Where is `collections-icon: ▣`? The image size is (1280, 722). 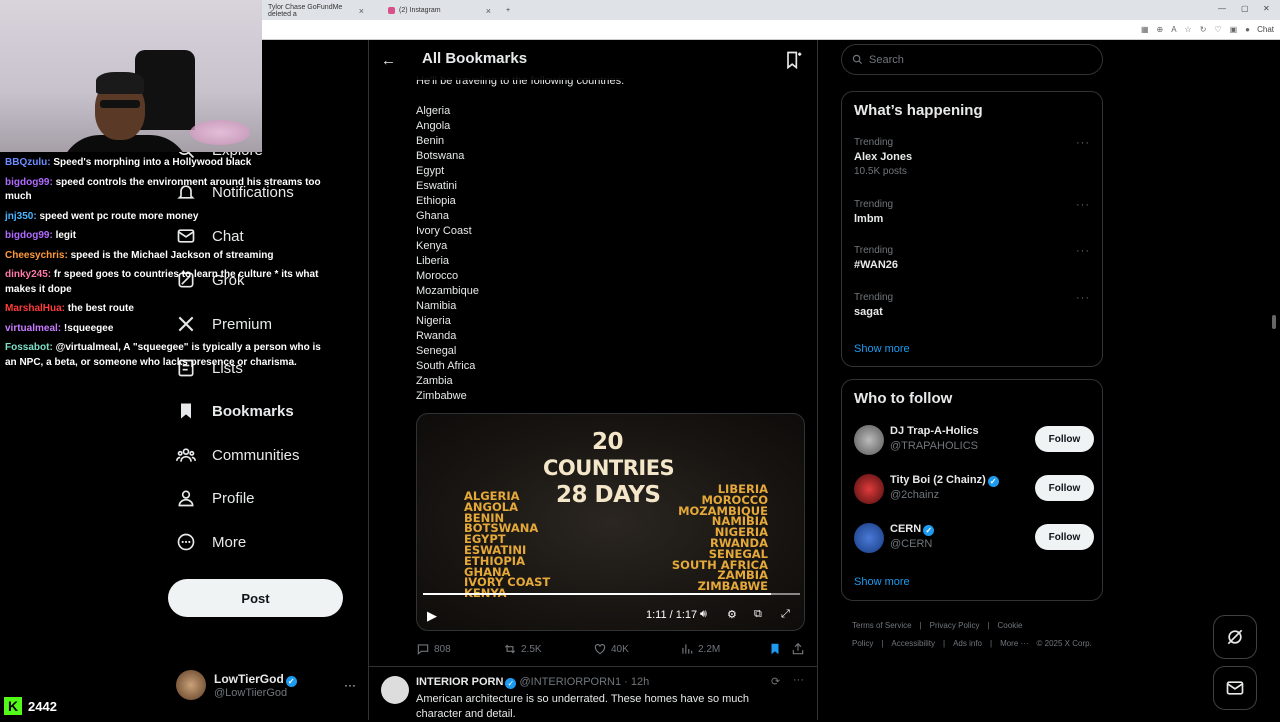 collections-icon: ▣ is located at coordinates (1234, 29).